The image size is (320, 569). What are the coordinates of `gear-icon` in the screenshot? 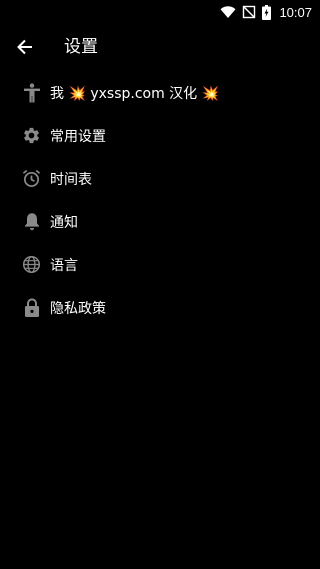 It's located at (31, 135).